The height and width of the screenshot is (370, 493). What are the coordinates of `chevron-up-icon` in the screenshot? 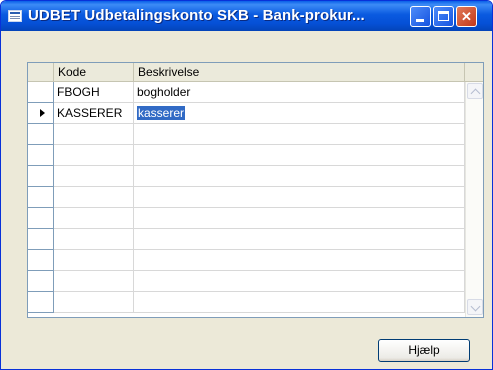 It's located at (475, 93).